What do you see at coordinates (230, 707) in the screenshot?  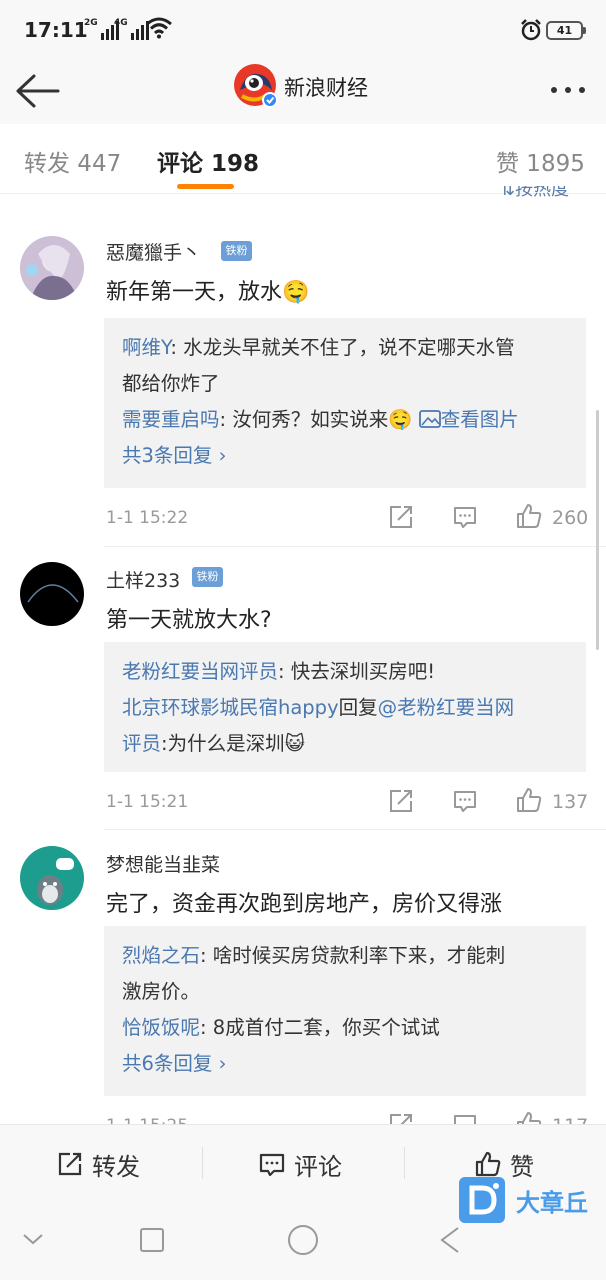 I see `reply-author: 北京环球影城民宿happy` at bounding box center [230, 707].